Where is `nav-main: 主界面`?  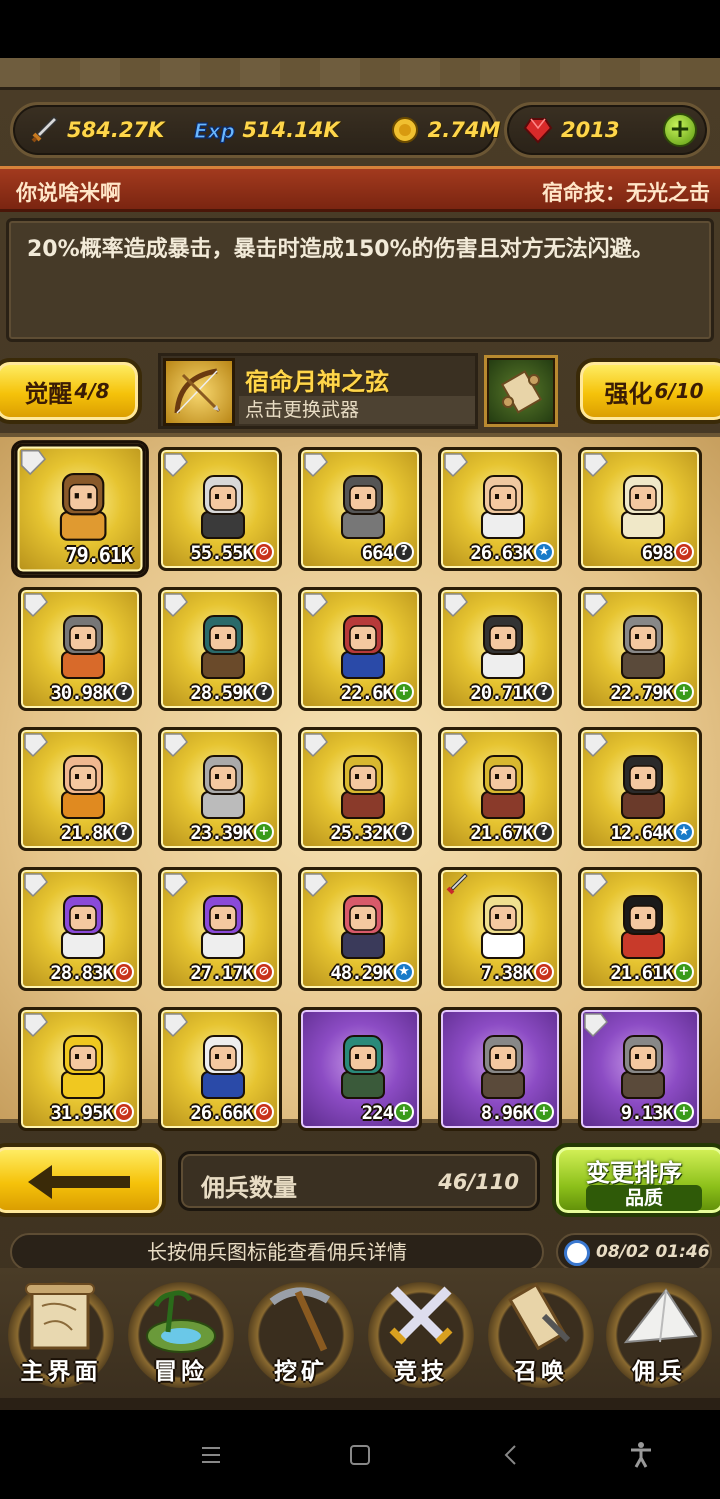 nav-main: 主界面 is located at coordinates (61, 1331).